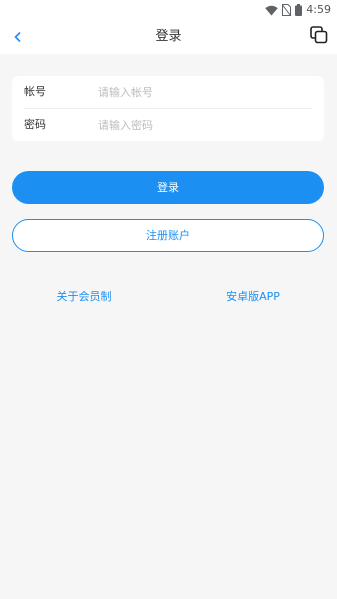 This screenshot has height=599, width=337. Describe the element at coordinates (203, 92) in the screenshot. I see `account-input` at that location.